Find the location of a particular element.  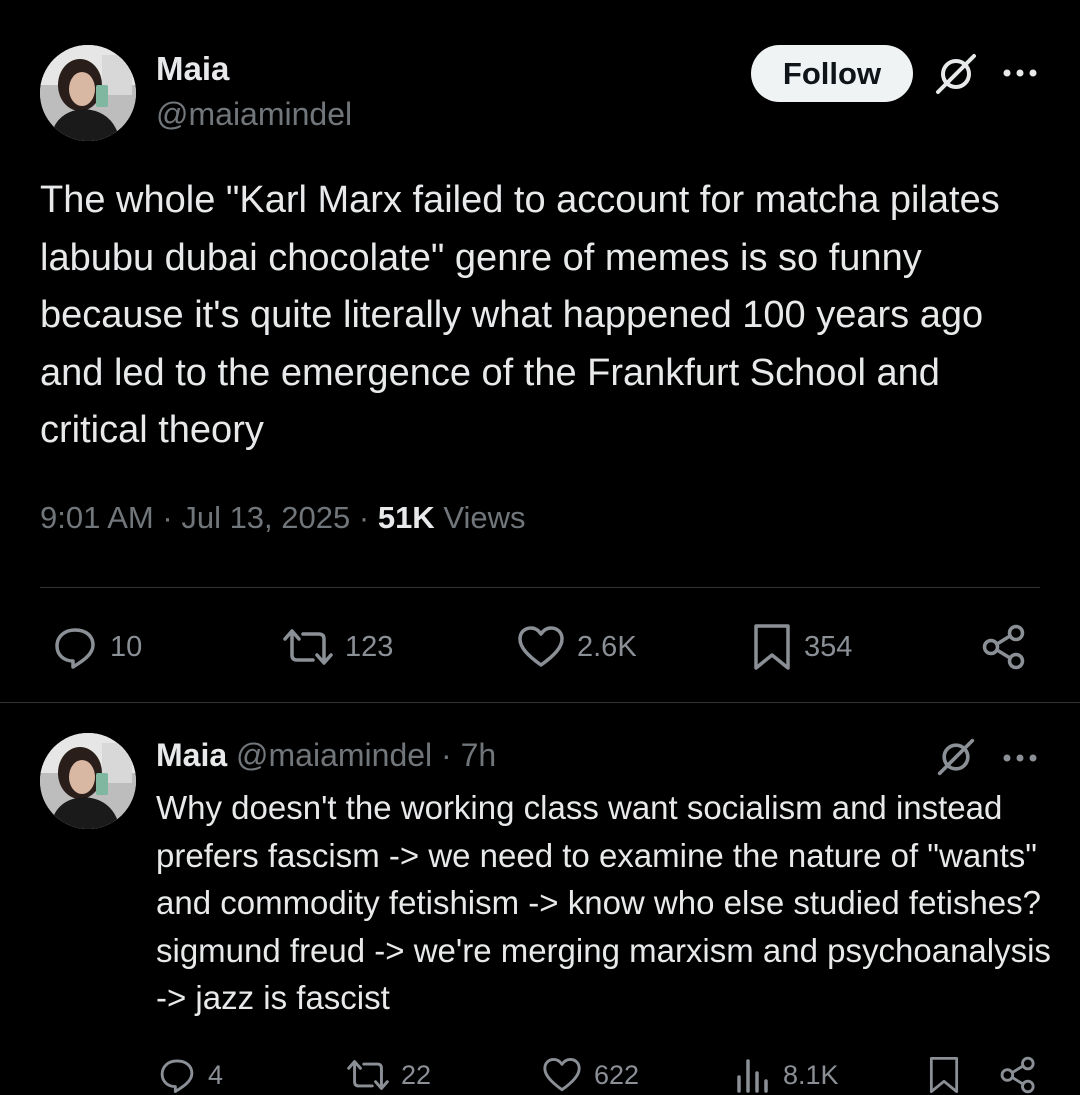

bookmark-button: 354 is located at coordinates (802, 647).